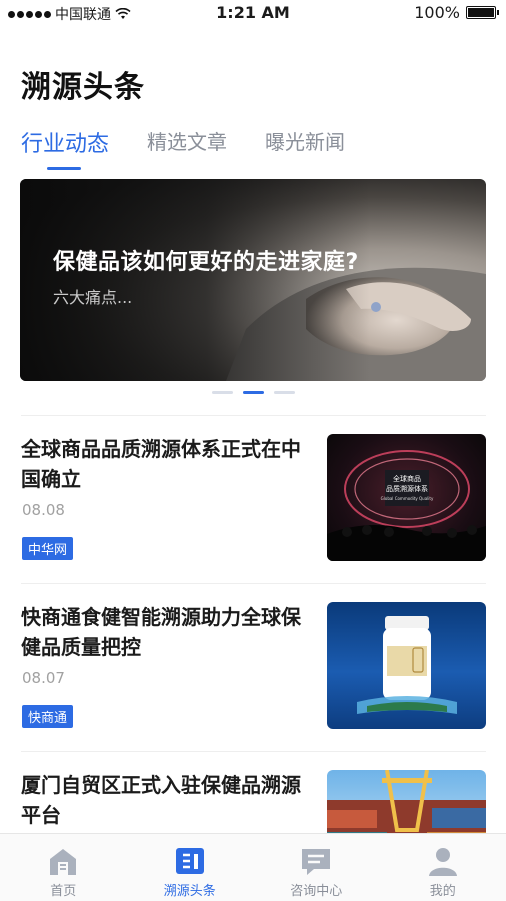  Describe the element at coordinates (190, 889) in the screenshot. I see `nav-news-label: 溯源头条` at that location.